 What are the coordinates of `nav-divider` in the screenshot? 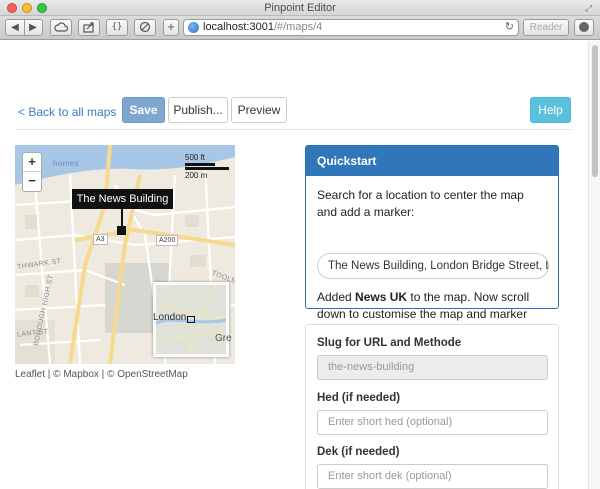 It's located at (294, 129).